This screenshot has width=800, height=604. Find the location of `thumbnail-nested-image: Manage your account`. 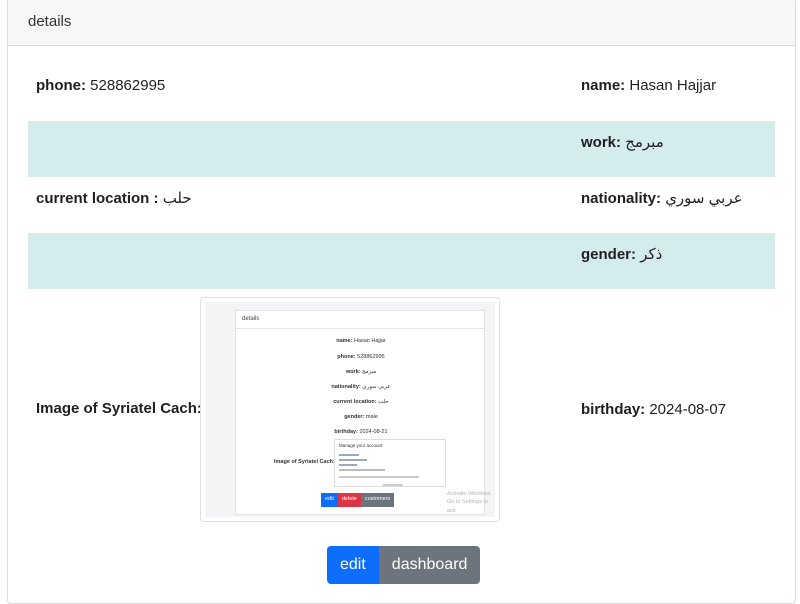

thumbnail-nested-image: Manage your account is located at coordinates (390, 463).